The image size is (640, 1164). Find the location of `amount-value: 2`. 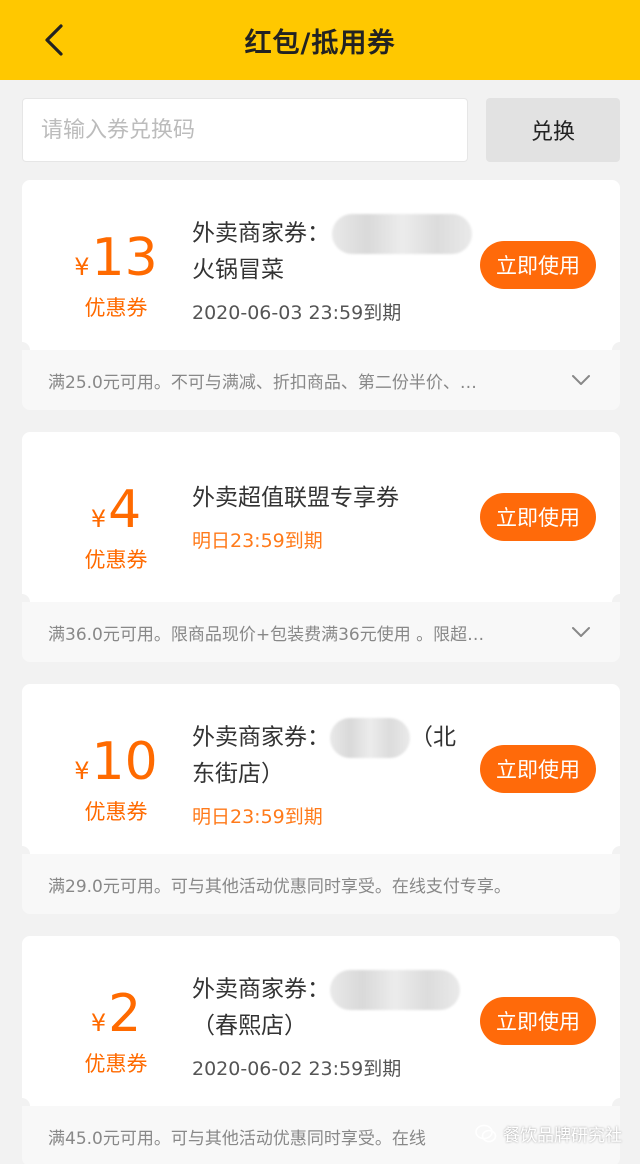

amount-value: 2 is located at coordinates (125, 1014).